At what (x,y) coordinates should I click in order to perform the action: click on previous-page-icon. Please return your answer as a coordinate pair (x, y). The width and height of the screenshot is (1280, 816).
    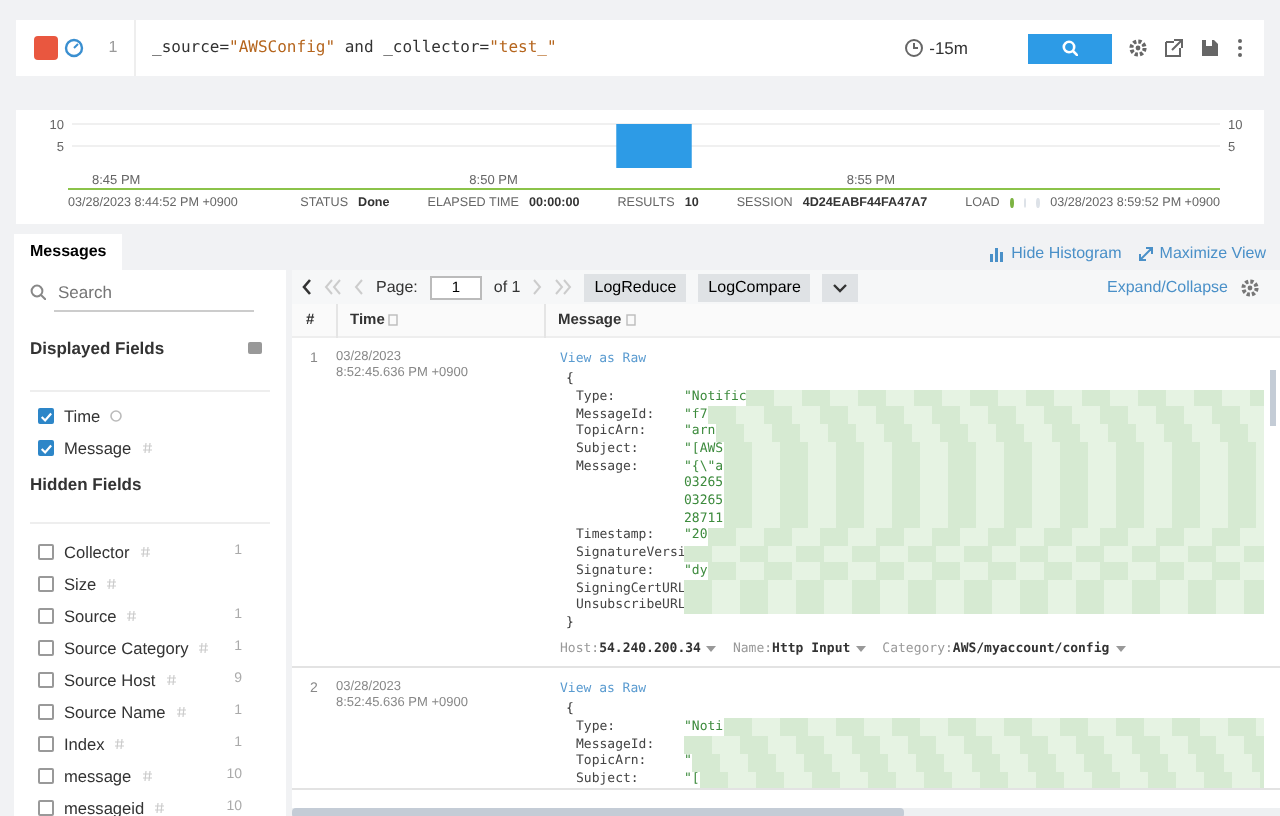
    Looking at the image, I should click on (359, 287).